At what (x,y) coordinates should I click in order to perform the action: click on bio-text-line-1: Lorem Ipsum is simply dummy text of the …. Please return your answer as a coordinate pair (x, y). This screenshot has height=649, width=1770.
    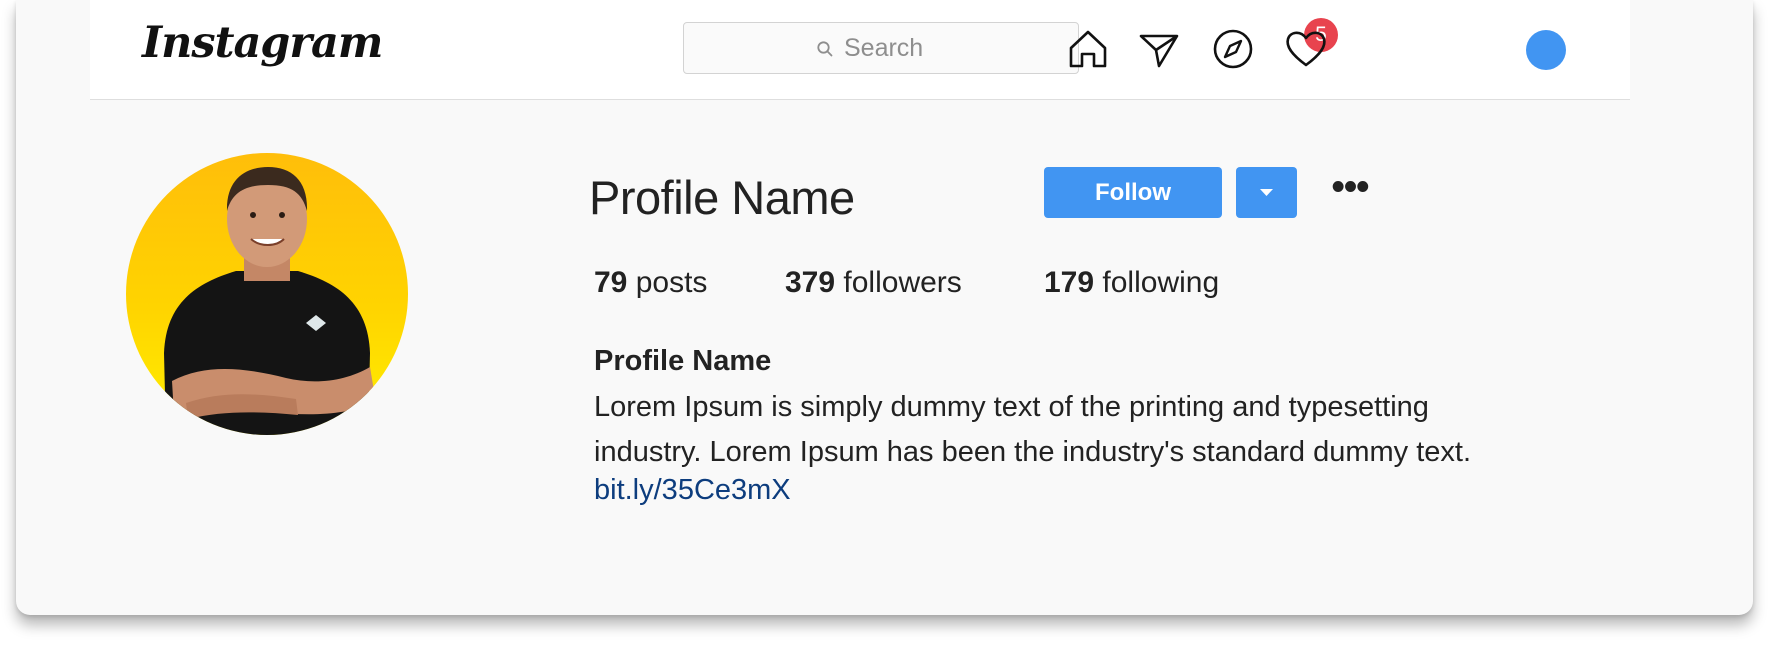
    Looking at the image, I should click on (1011, 407).